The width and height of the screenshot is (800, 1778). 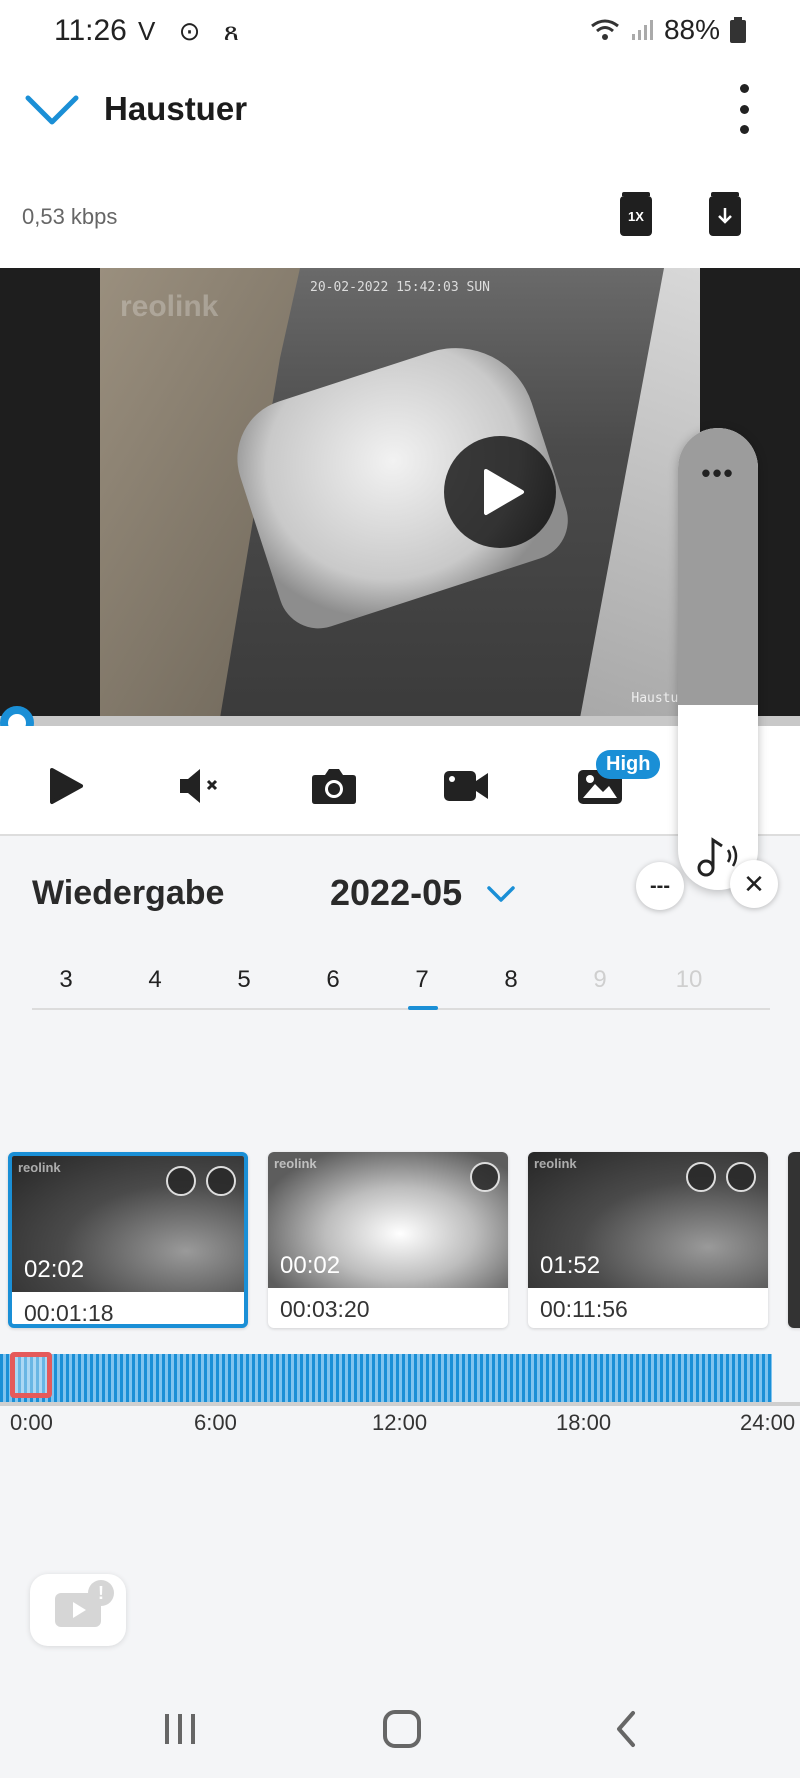 What do you see at coordinates (155, 980) in the screenshot?
I see `day-item: 4` at bounding box center [155, 980].